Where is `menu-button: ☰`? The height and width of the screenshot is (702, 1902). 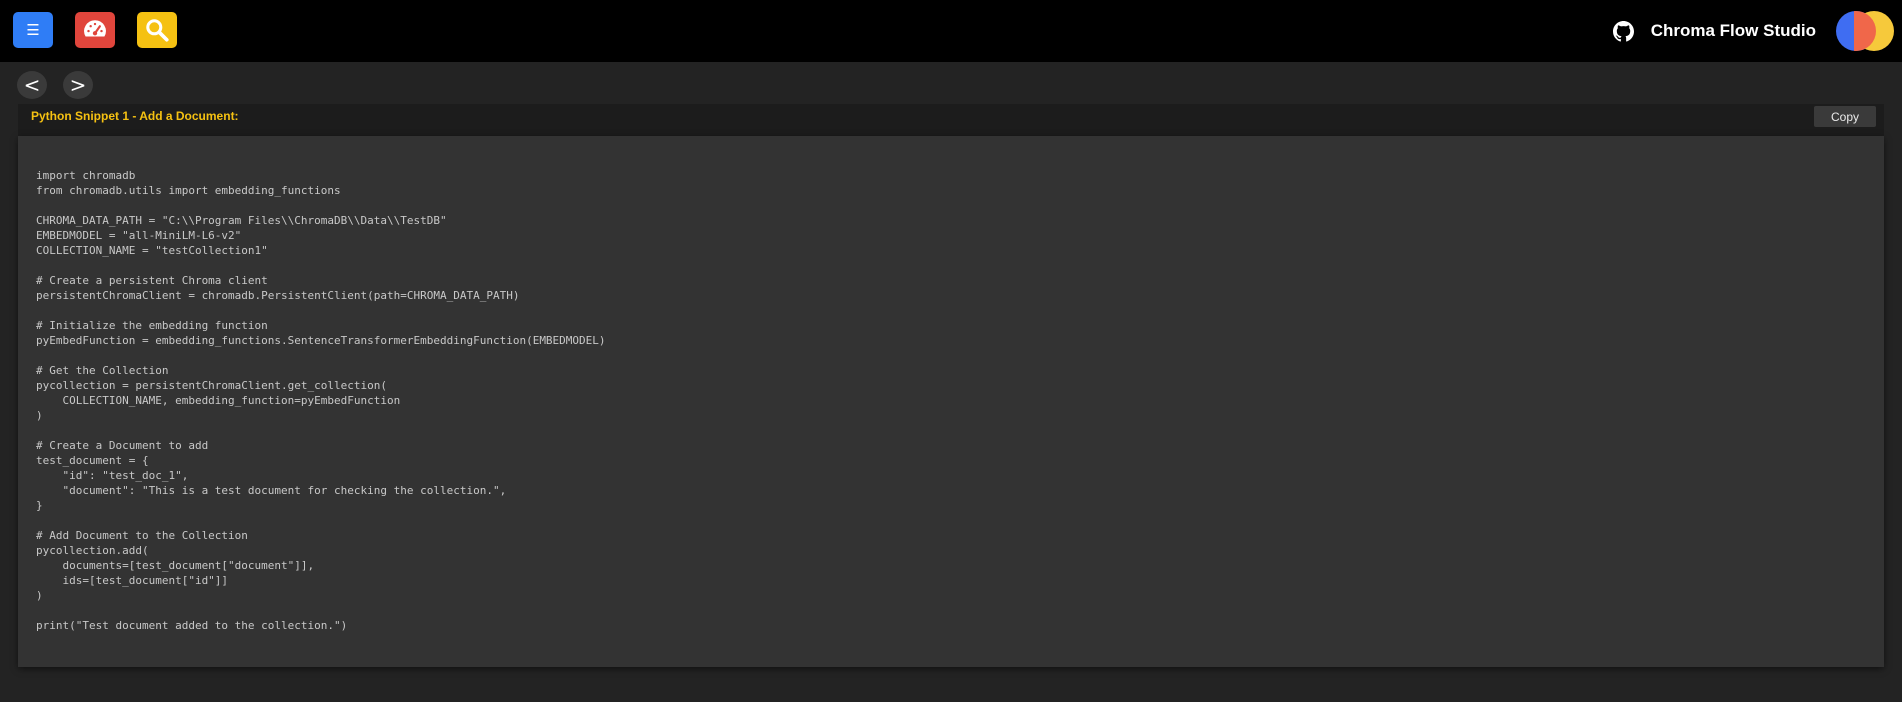 menu-button: ☰ is located at coordinates (33, 30).